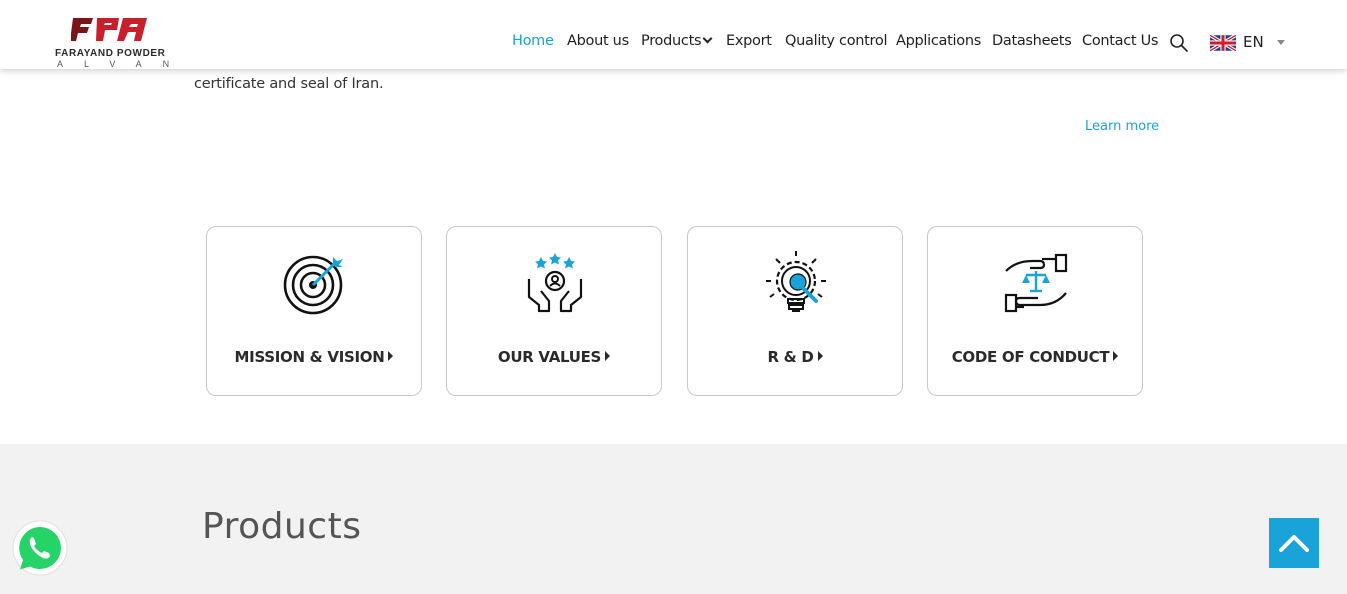 This screenshot has width=1347, height=594. What do you see at coordinates (938, 41) in the screenshot?
I see `nav-applications: Applications` at bounding box center [938, 41].